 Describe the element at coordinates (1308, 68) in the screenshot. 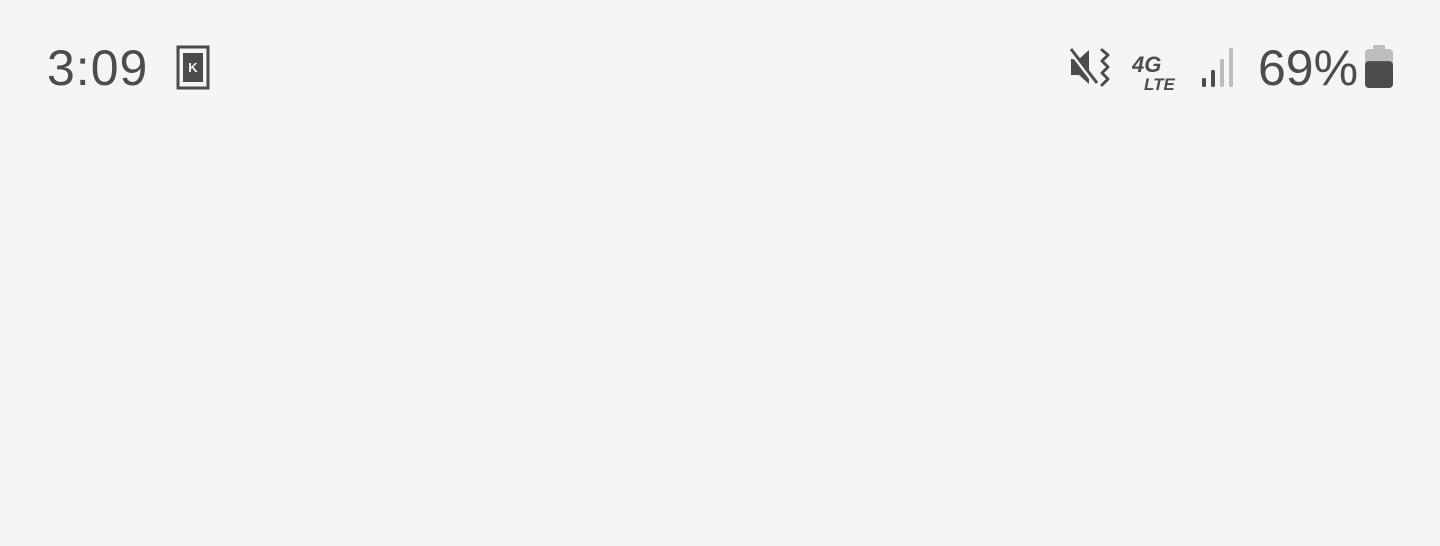

I see `battery-percent: 69%` at that location.